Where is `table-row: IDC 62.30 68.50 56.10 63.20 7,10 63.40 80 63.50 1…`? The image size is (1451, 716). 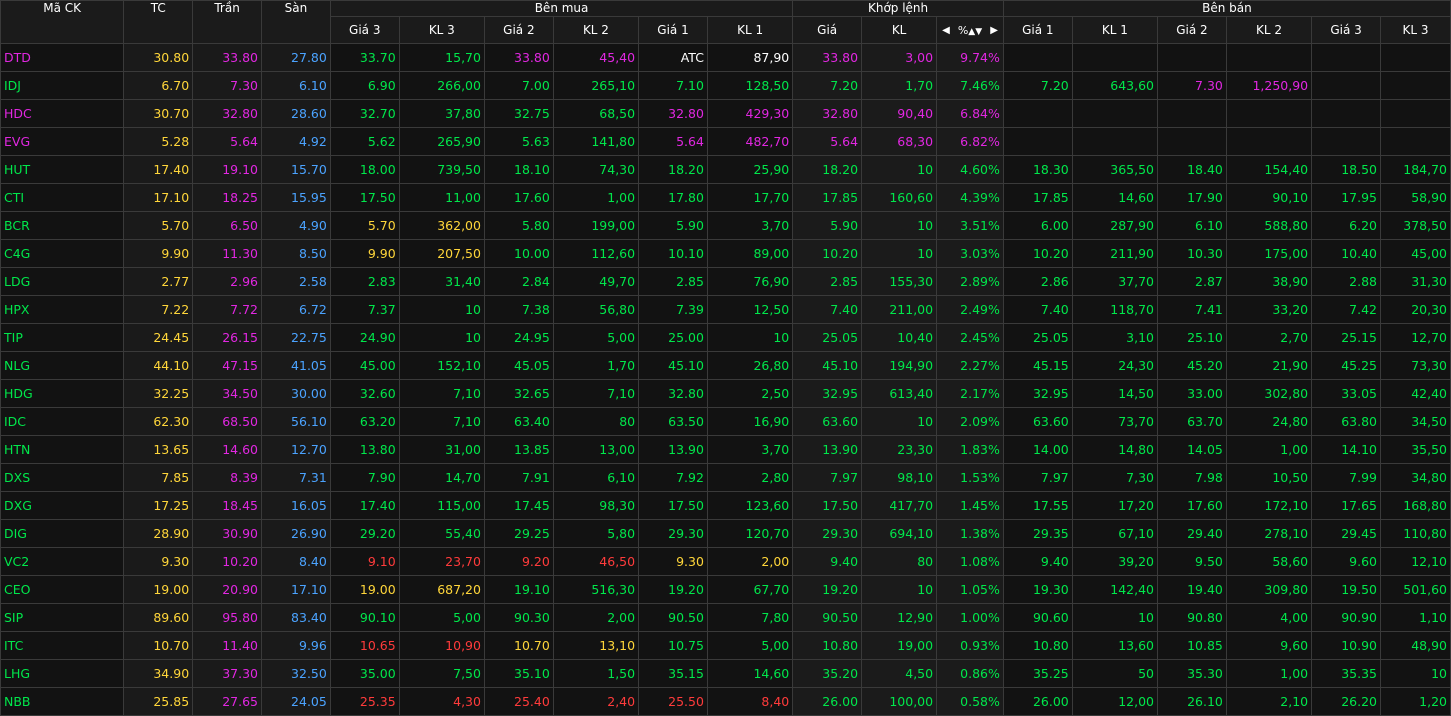 table-row: IDC 62.30 68.50 56.10 63.20 7,10 63.40 80 63.50 1… is located at coordinates (725, 421).